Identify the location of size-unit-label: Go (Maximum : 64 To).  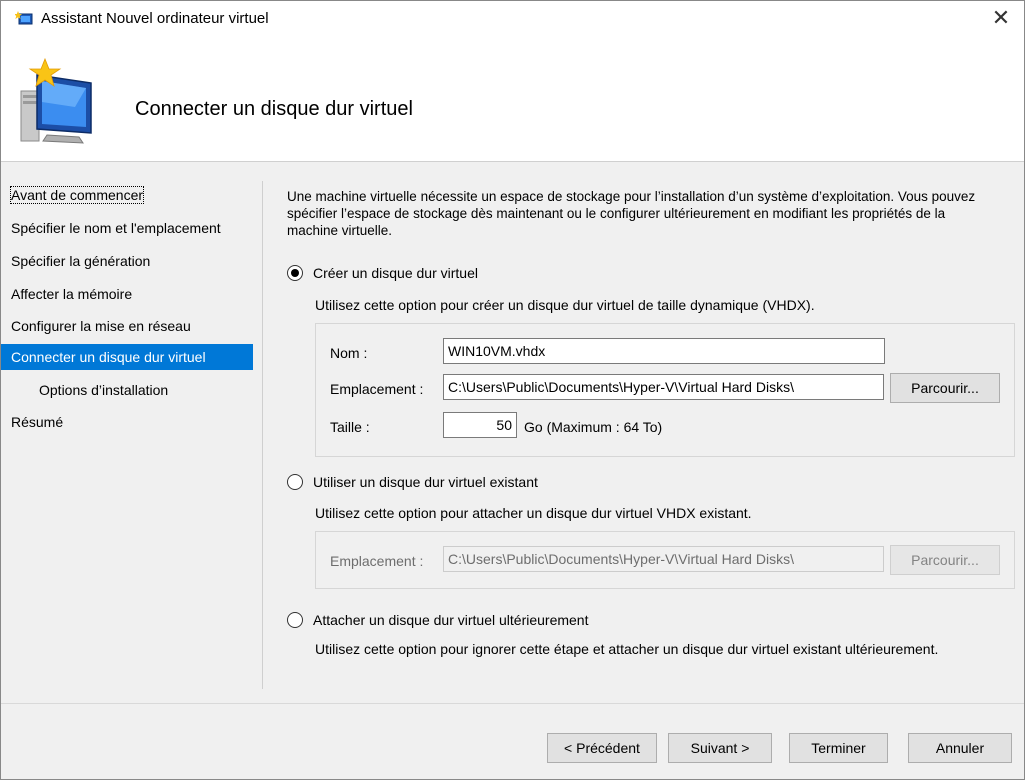
(593, 427).